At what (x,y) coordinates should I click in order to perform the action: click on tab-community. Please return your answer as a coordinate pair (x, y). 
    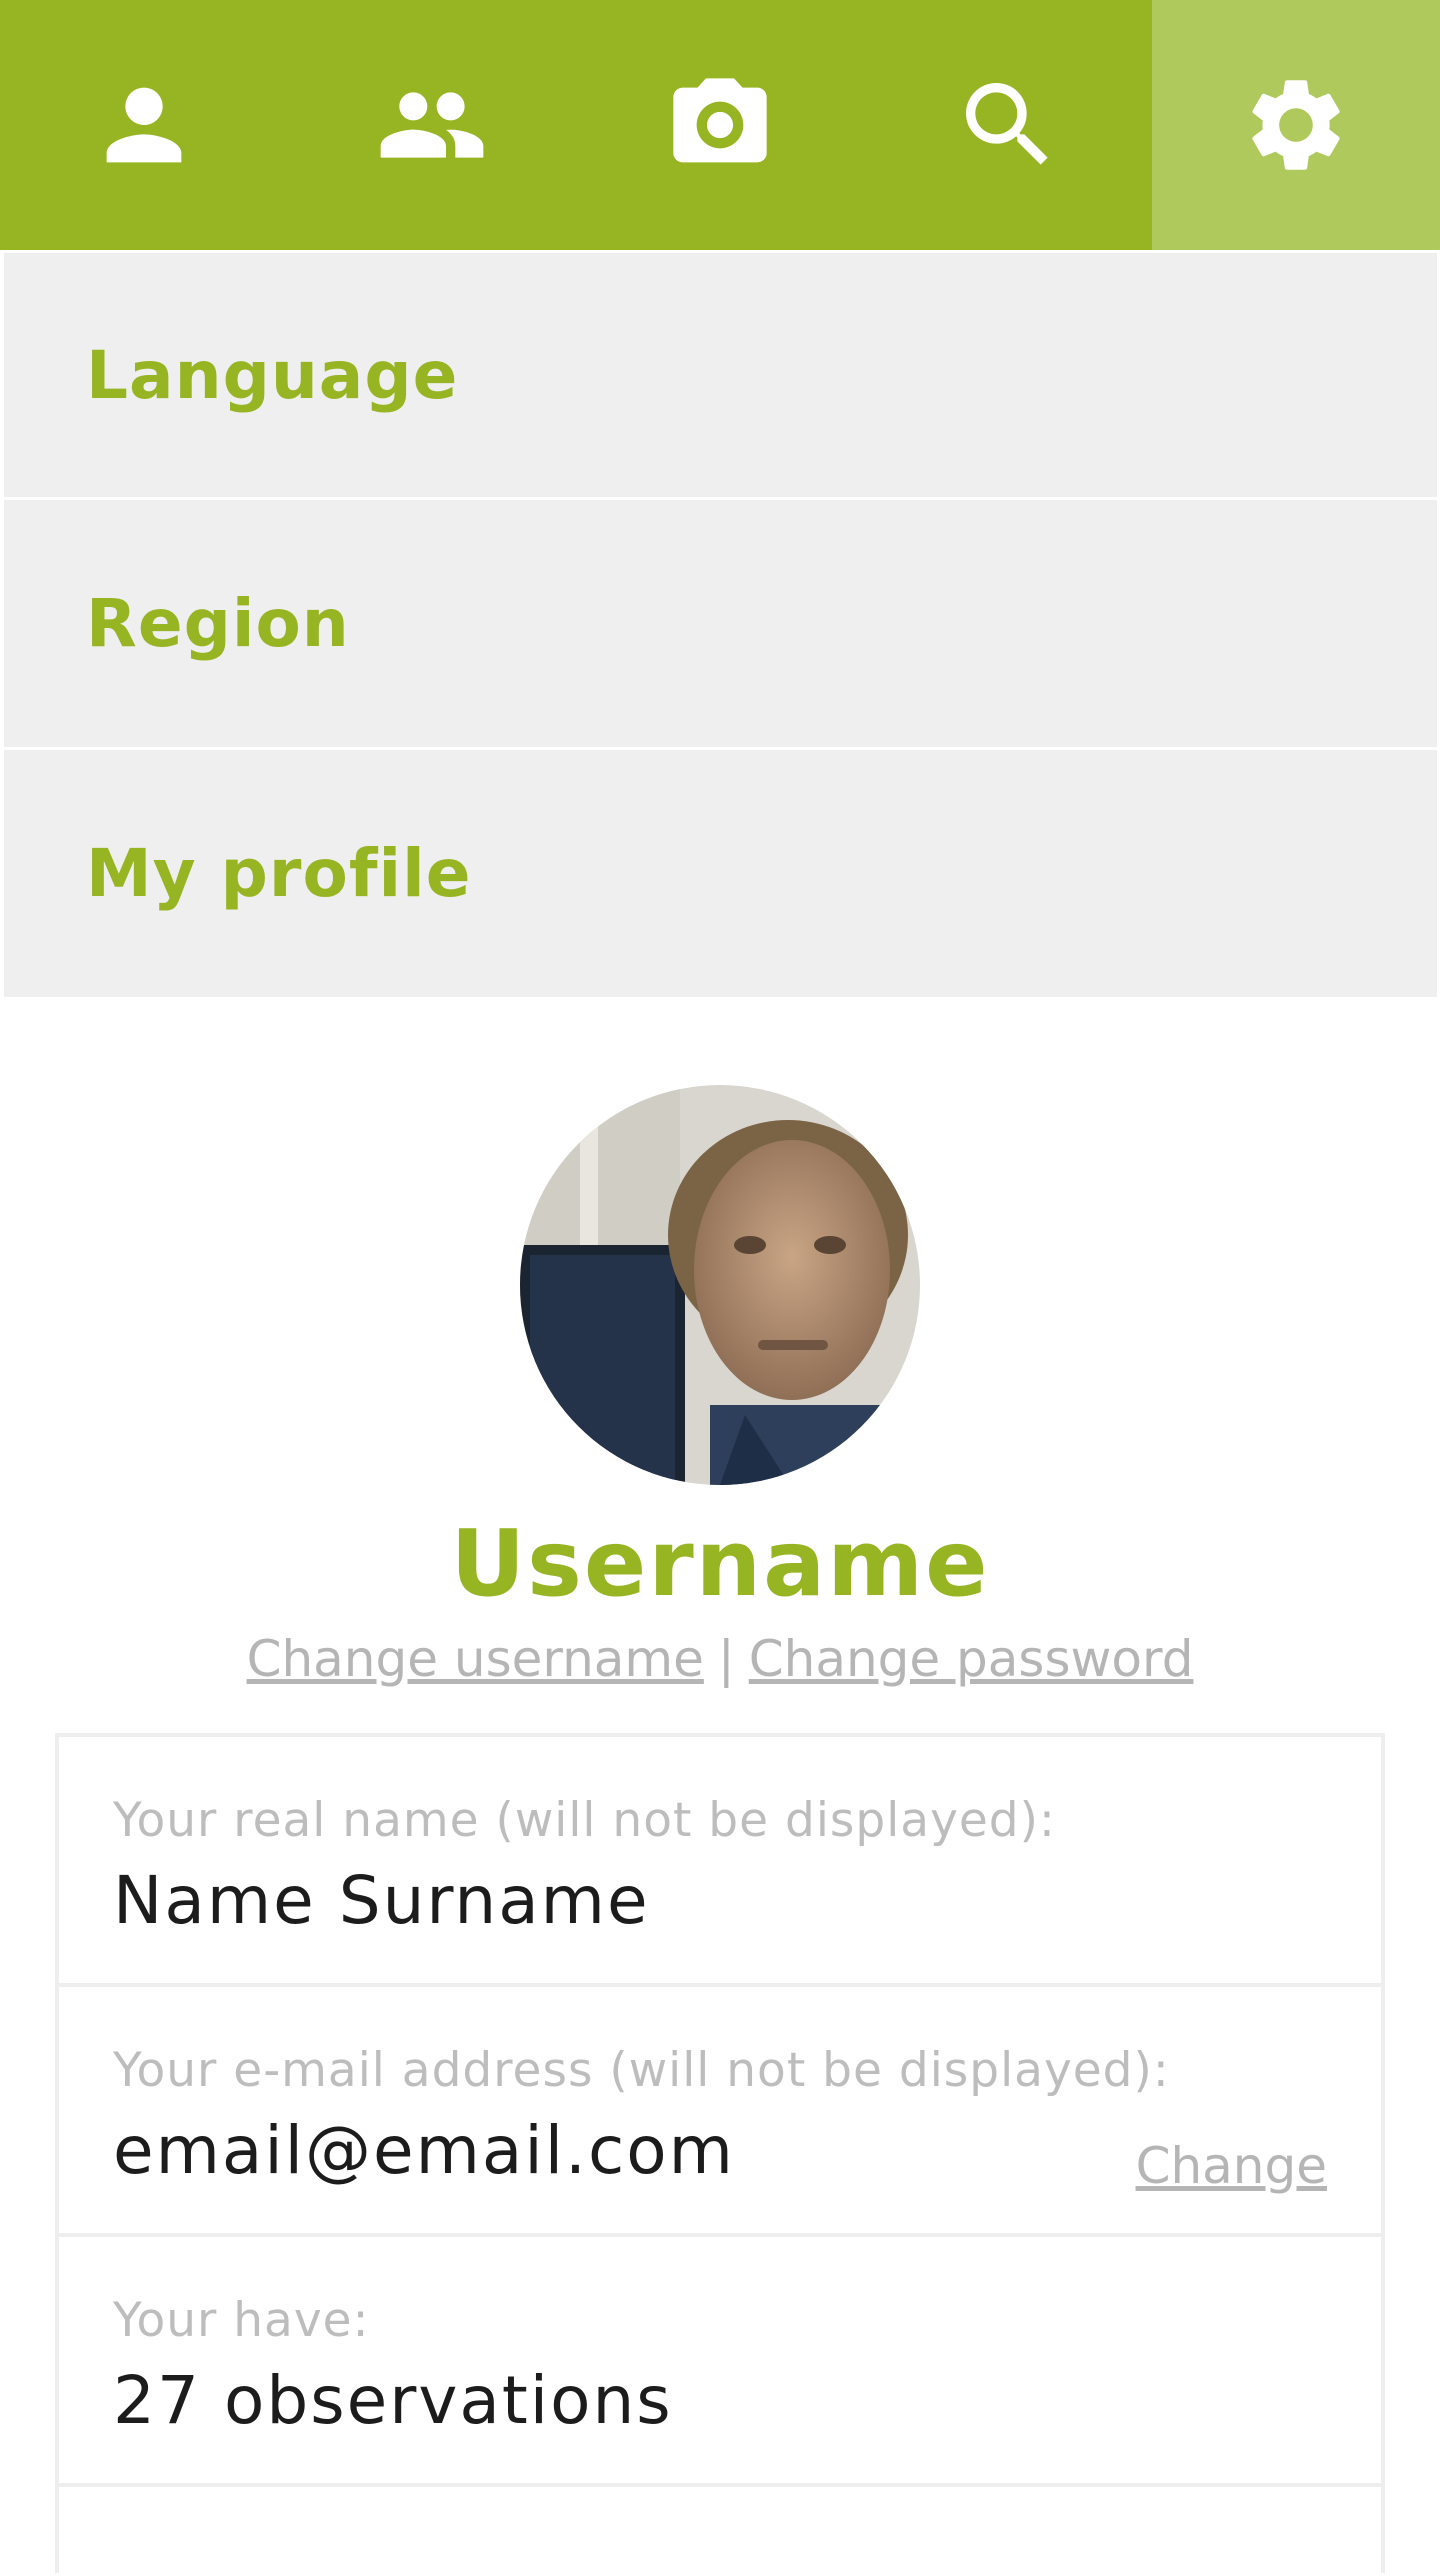
    Looking at the image, I should click on (432, 125).